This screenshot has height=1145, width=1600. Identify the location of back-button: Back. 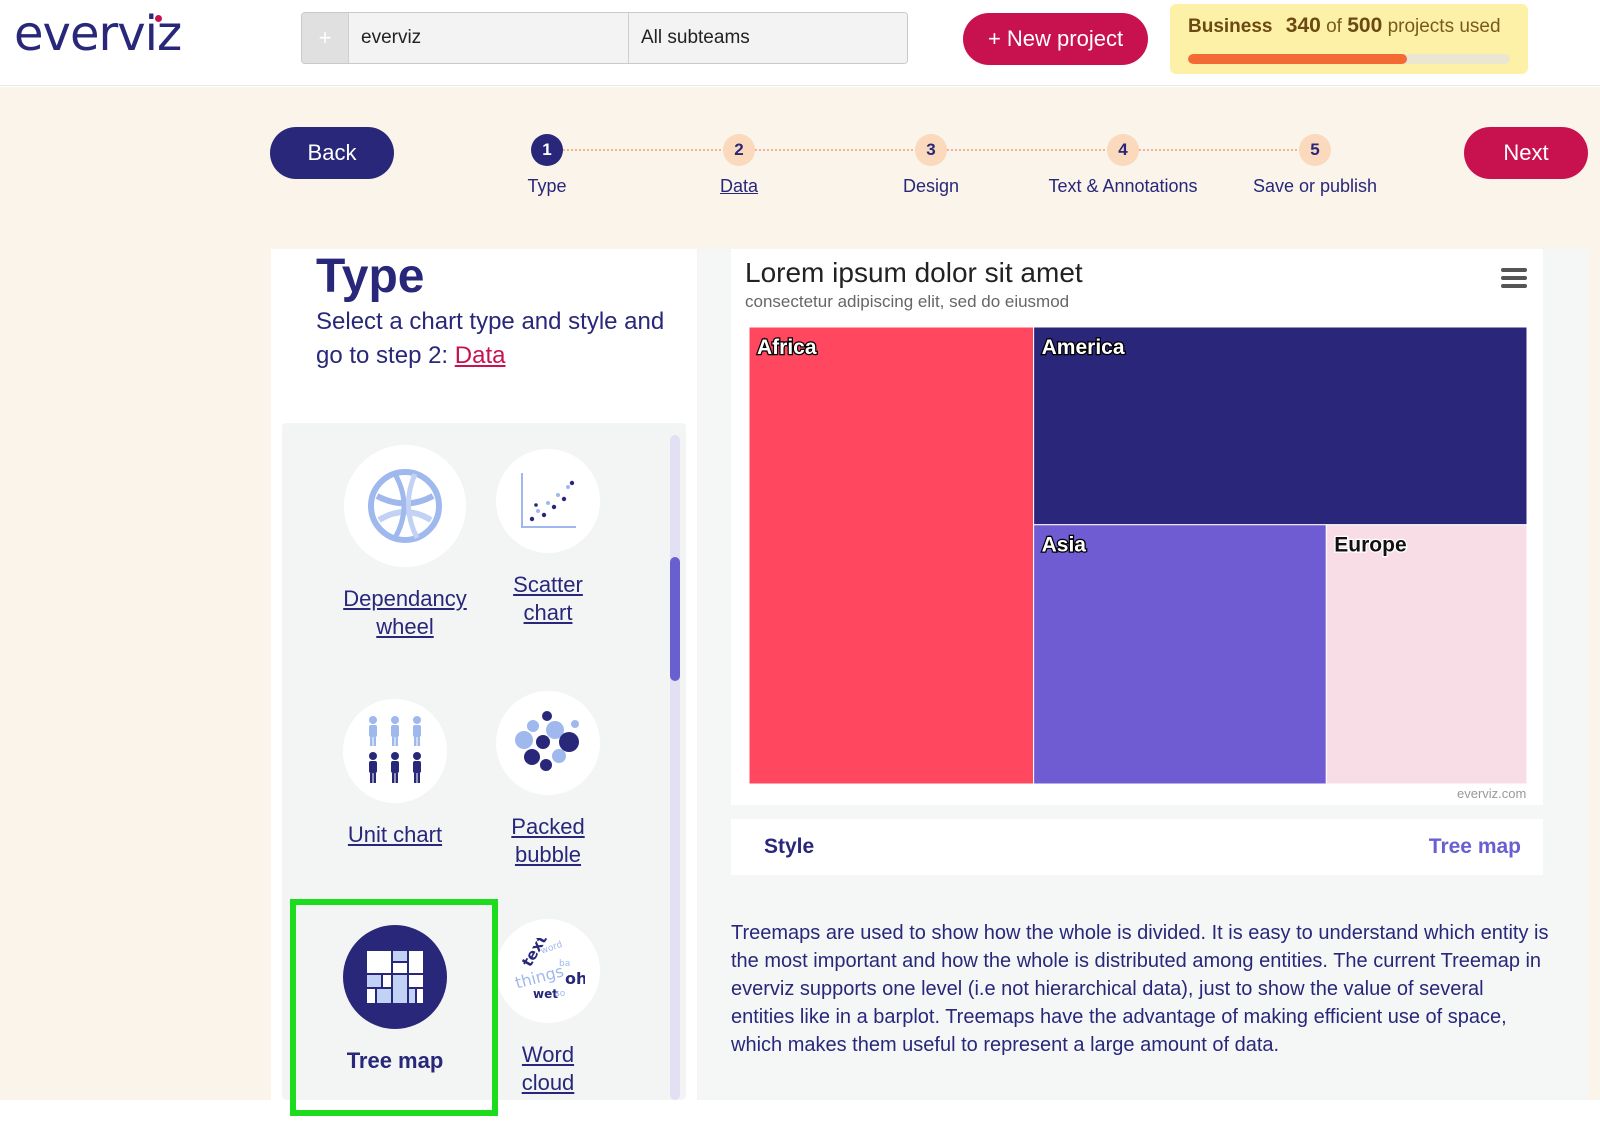
(332, 153).